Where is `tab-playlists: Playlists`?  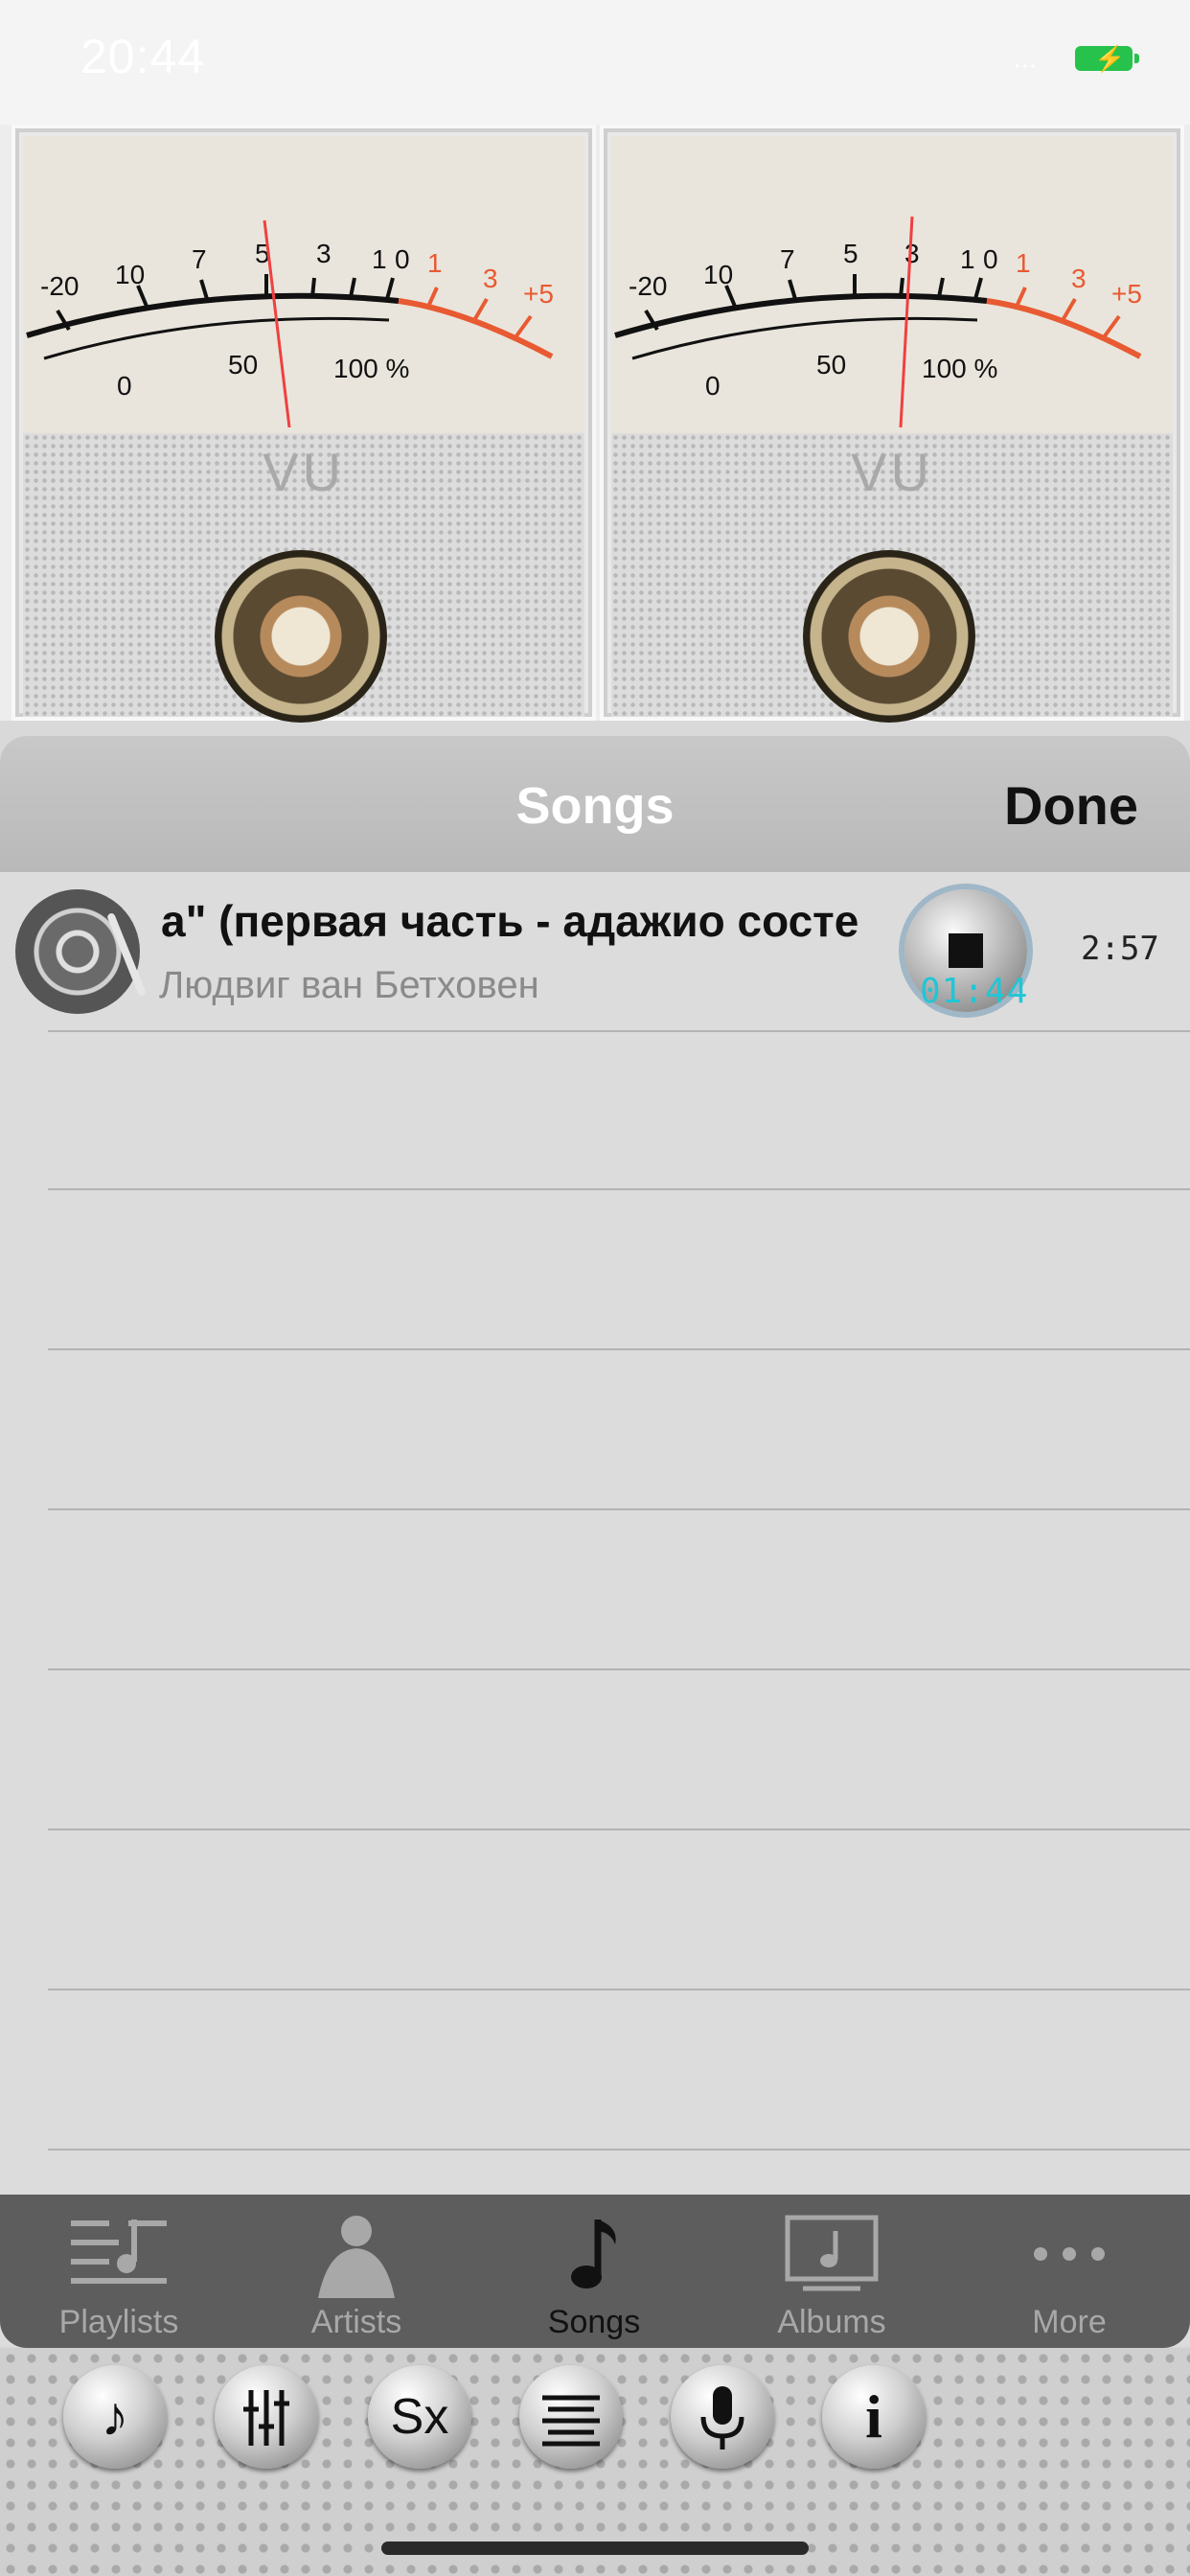
tab-playlists: Playlists is located at coordinates (119, 2271).